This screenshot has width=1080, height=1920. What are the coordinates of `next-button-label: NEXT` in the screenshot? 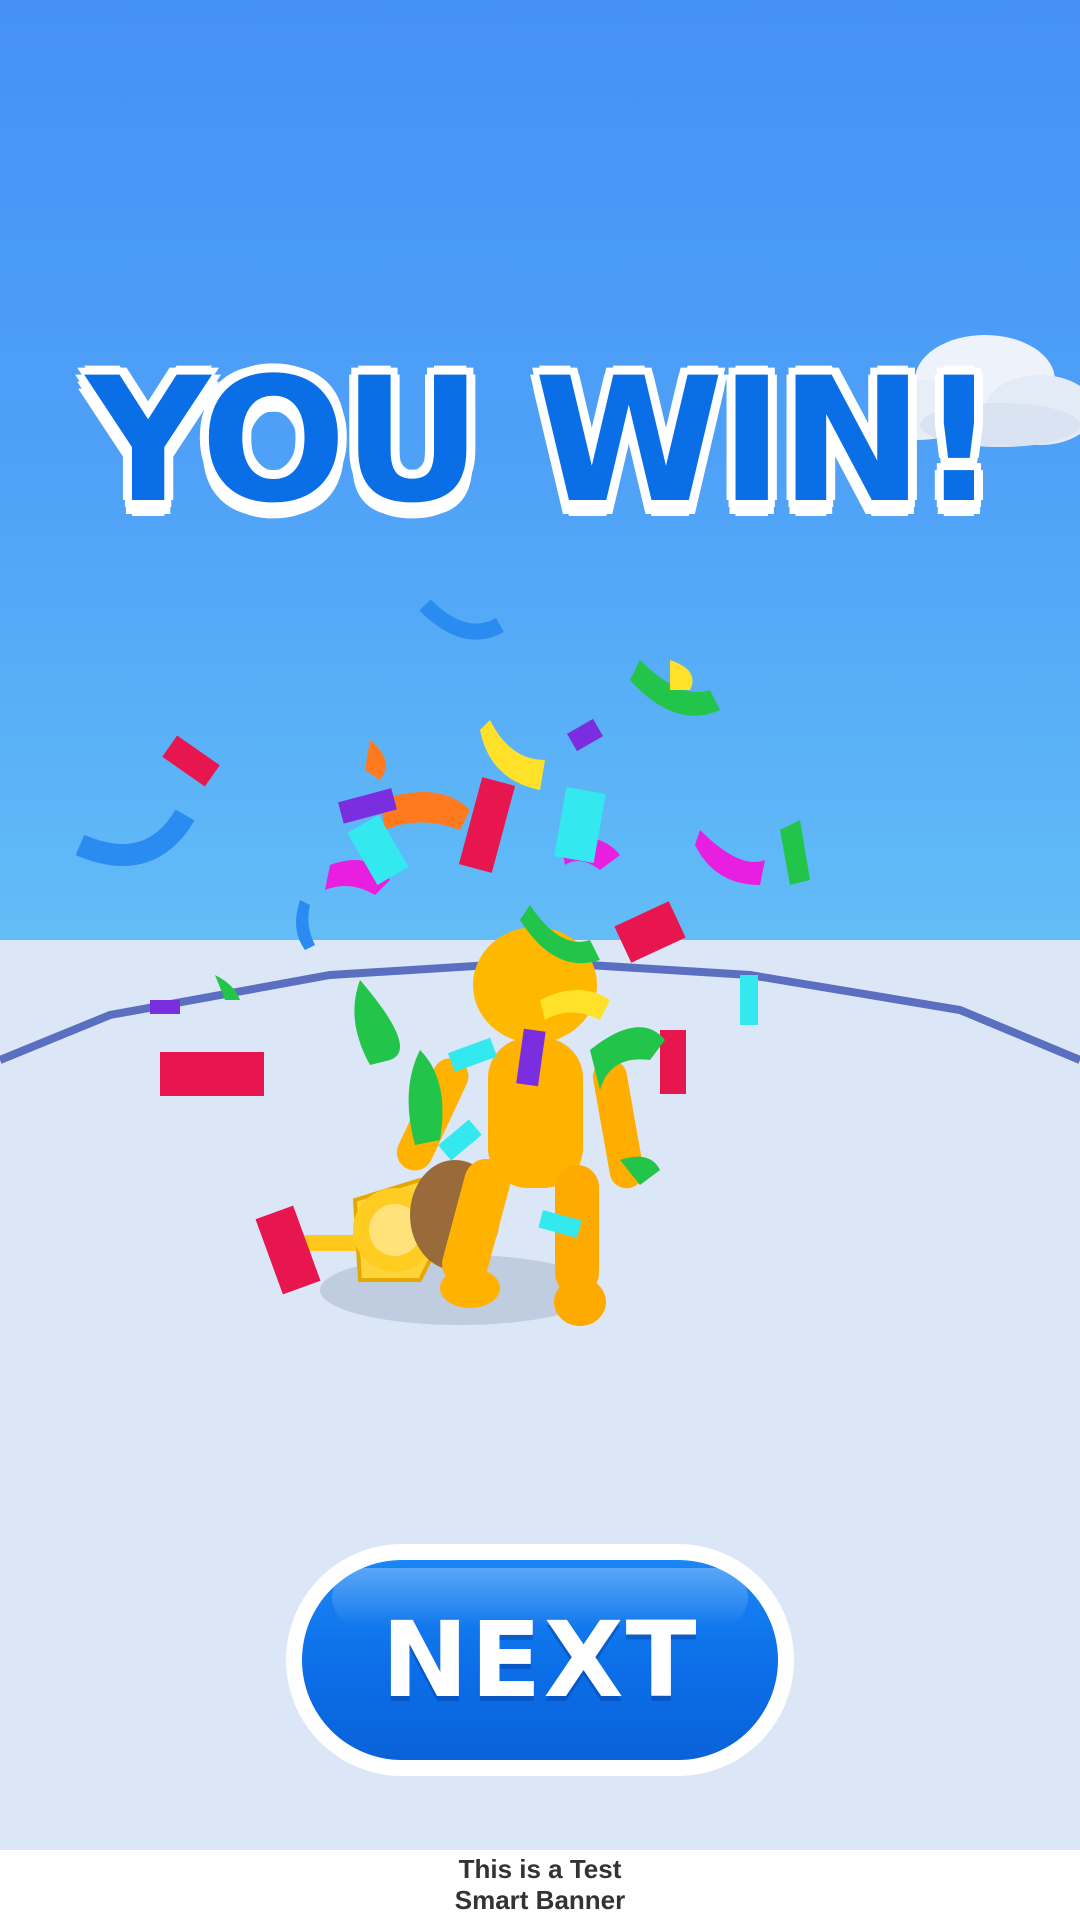 It's located at (540, 1660).